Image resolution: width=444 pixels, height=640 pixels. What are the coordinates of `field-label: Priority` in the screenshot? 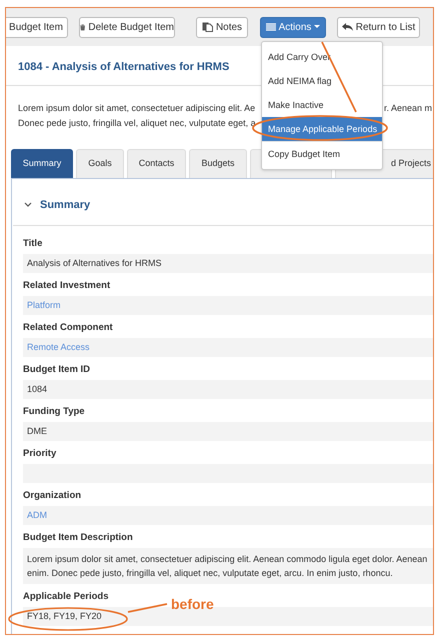 It's located at (39, 454).